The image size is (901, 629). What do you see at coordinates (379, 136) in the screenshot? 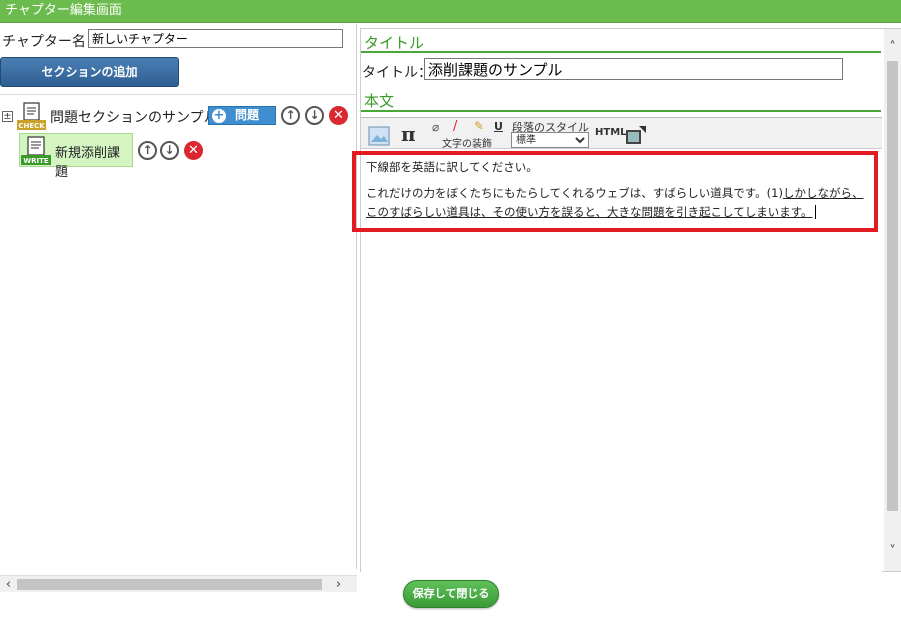
I see `insert-image-icon` at bounding box center [379, 136].